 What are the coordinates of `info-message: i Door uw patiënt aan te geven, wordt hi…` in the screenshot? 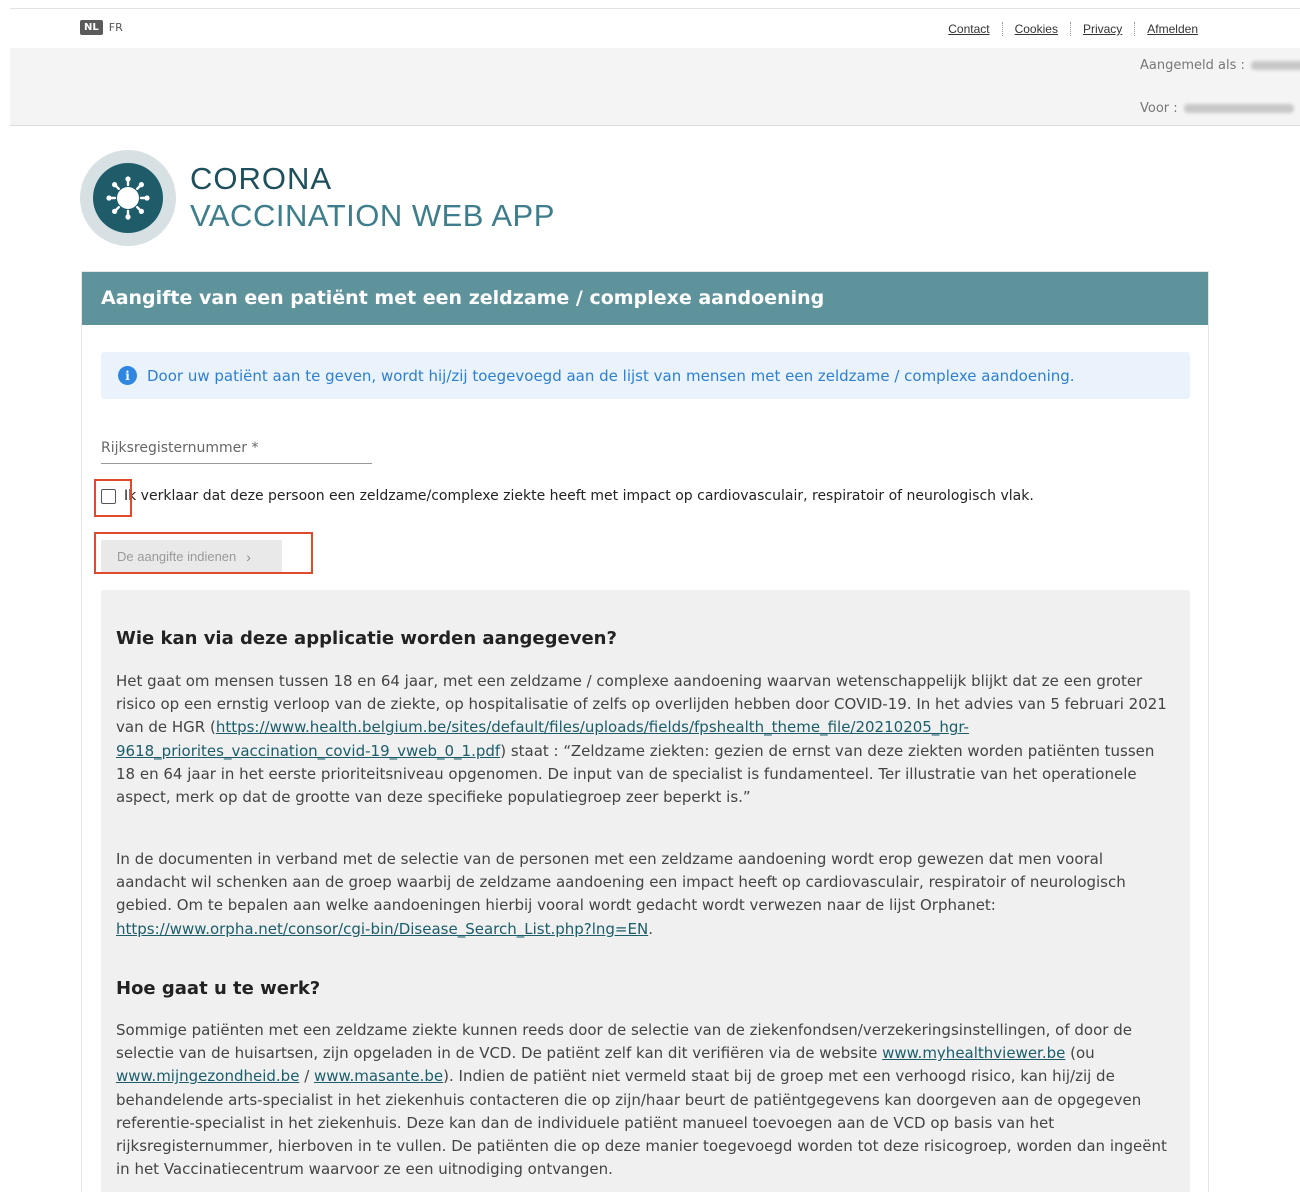 It's located at (645, 375).